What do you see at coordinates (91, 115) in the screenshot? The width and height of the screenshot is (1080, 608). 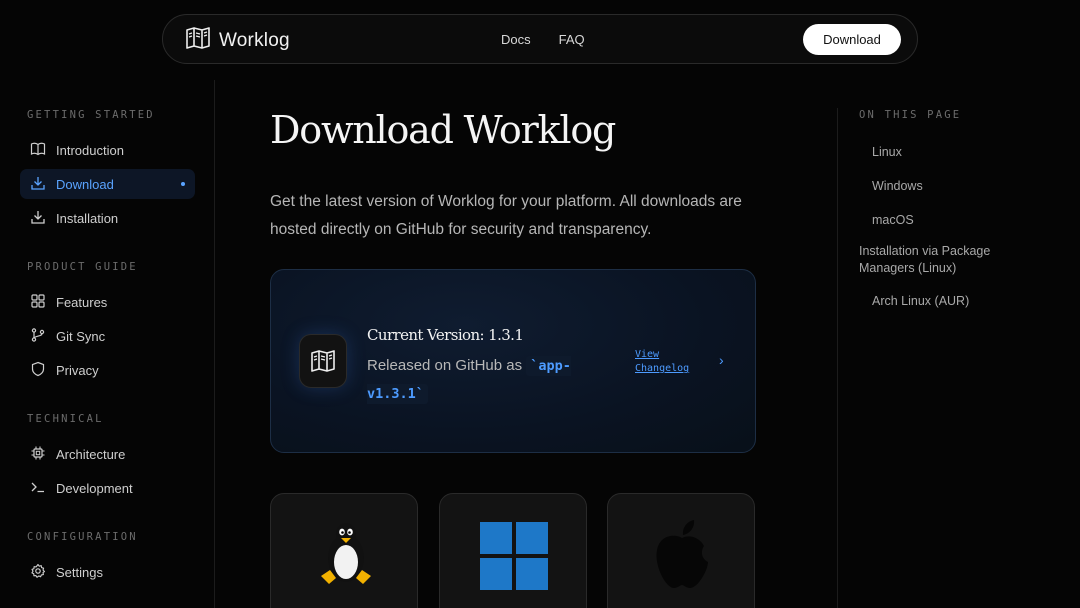 I see `sidebar-section-getting-started: GETTING STARTED` at bounding box center [91, 115].